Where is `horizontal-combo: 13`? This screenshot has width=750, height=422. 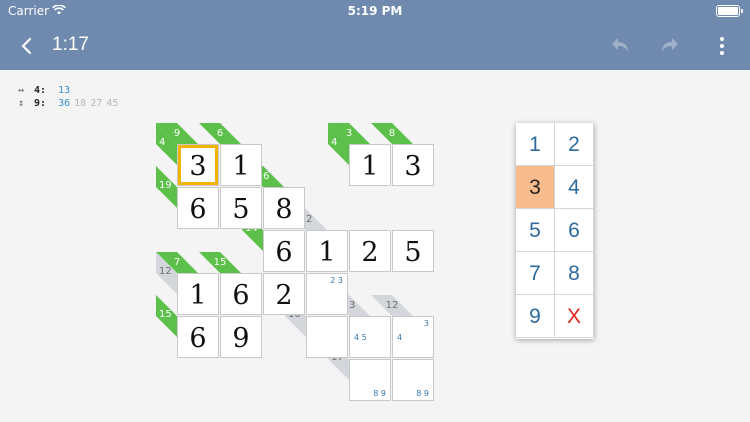
horizontal-combo: 13 is located at coordinates (64, 90).